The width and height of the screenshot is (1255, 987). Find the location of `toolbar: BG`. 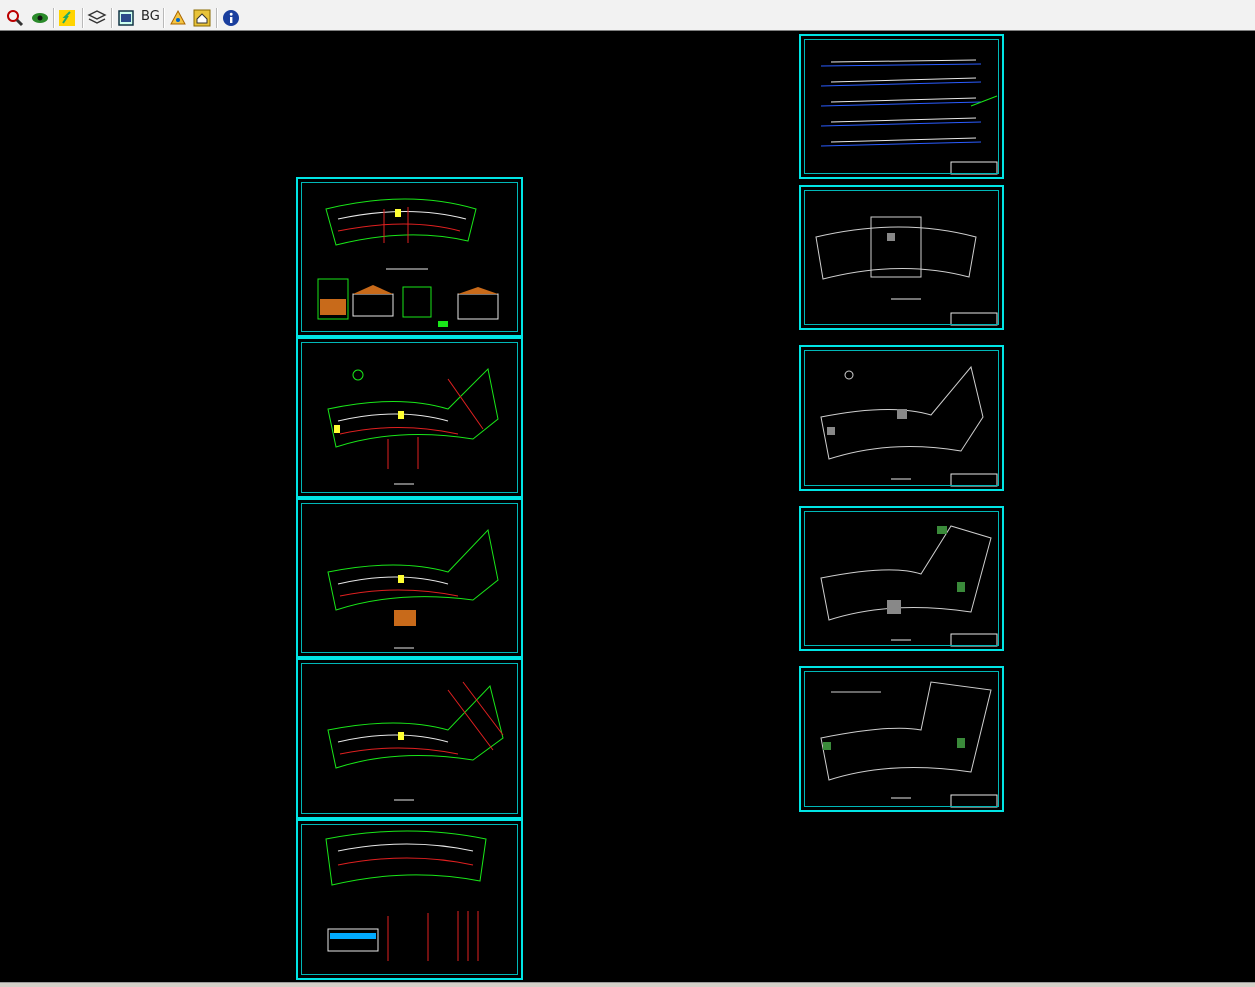

toolbar: BG is located at coordinates (627, 15).